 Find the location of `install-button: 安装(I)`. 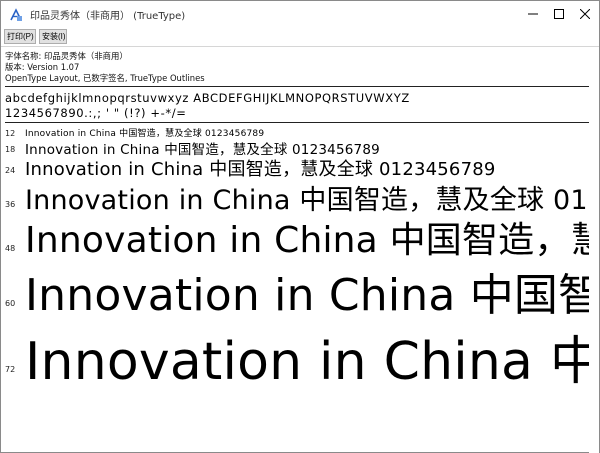

install-button: 安装(I) is located at coordinates (53, 36).